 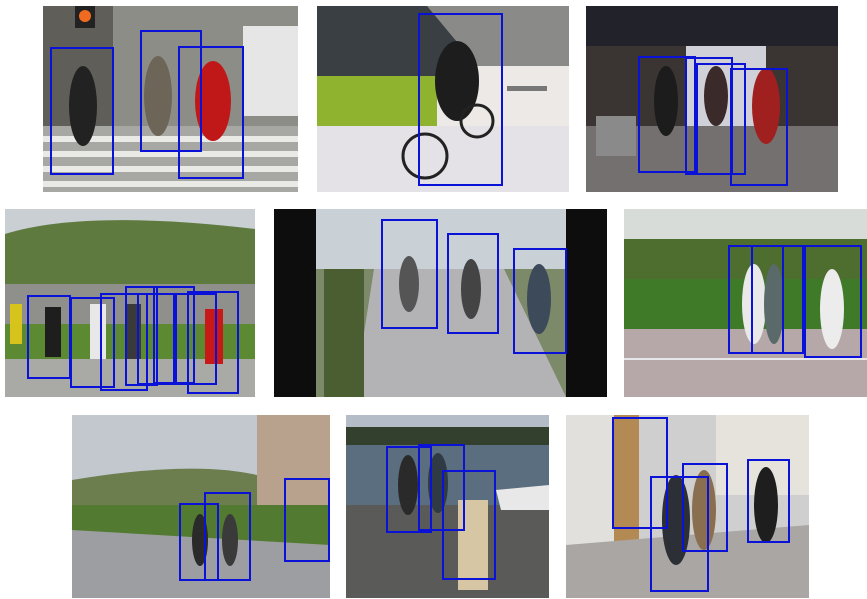 I want to click on photo-harbor, so click(x=447, y=506).